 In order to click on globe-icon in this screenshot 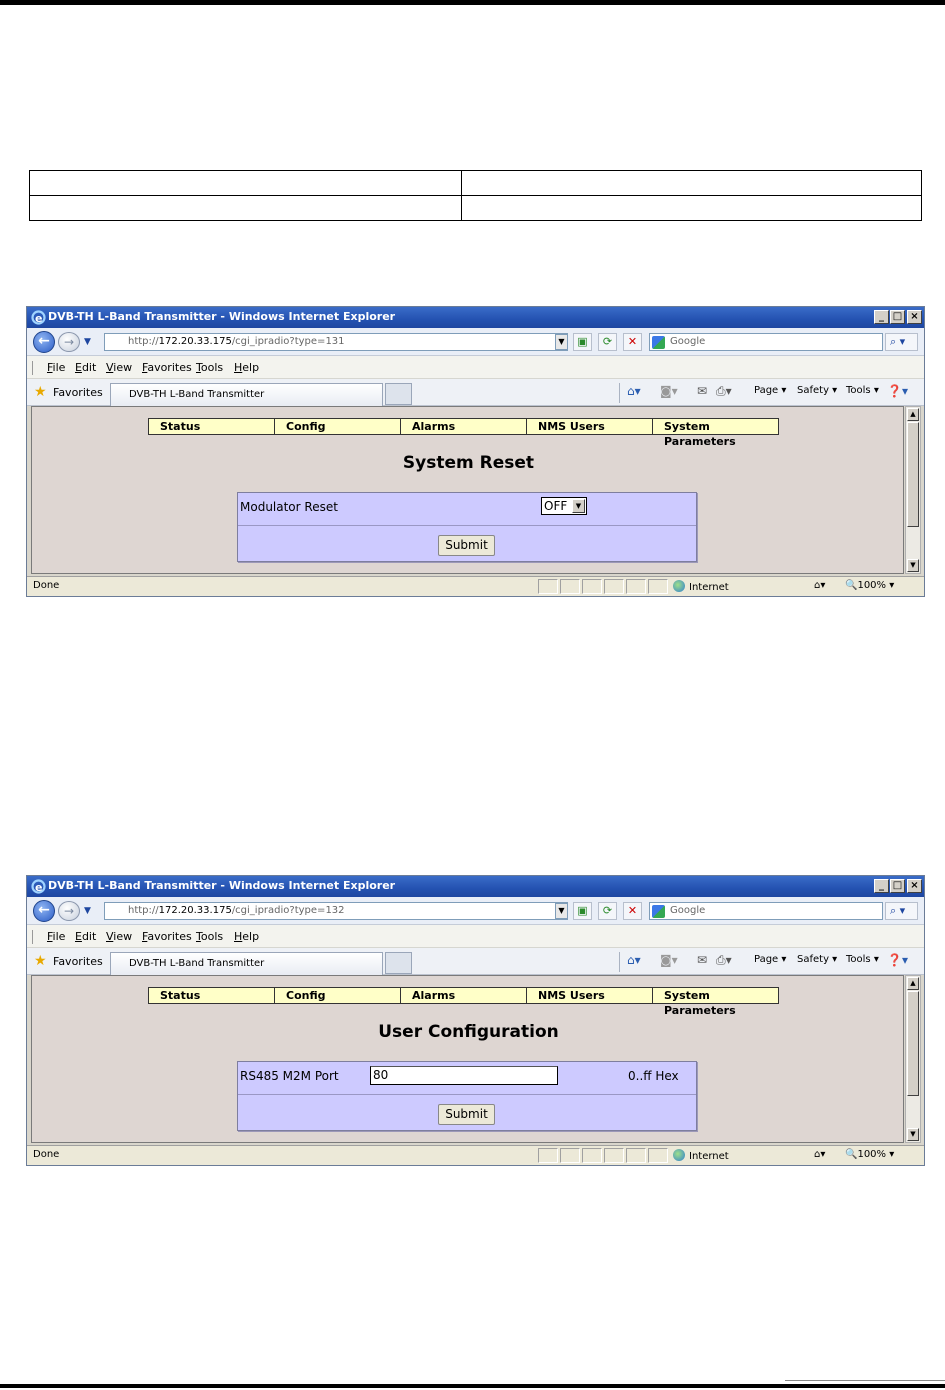, I will do `click(679, 1155)`.